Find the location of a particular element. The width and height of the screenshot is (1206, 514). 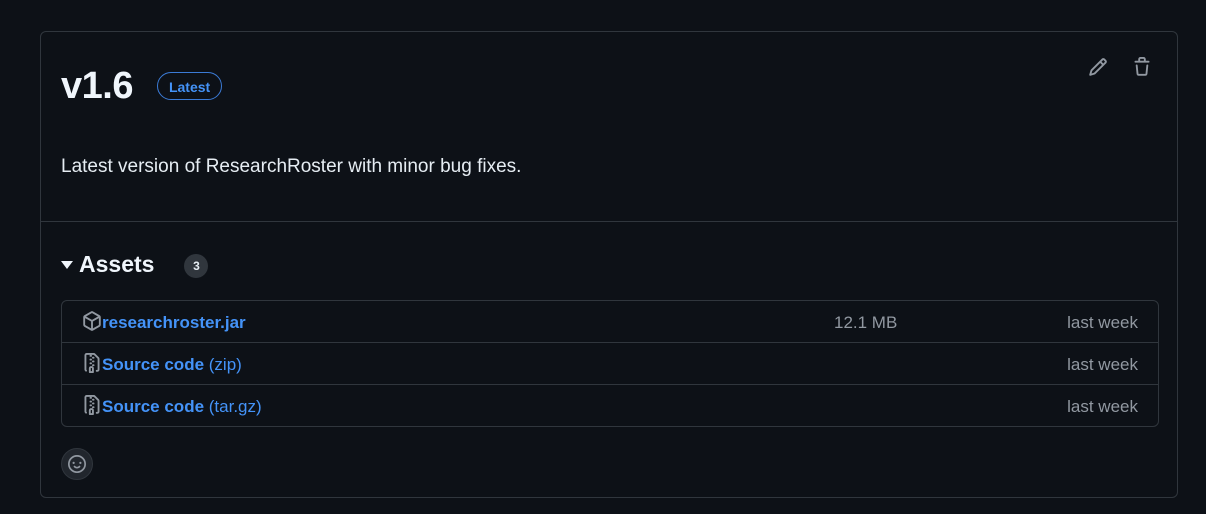

asset-name: researchroster.jar is located at coordinates (174, 322).